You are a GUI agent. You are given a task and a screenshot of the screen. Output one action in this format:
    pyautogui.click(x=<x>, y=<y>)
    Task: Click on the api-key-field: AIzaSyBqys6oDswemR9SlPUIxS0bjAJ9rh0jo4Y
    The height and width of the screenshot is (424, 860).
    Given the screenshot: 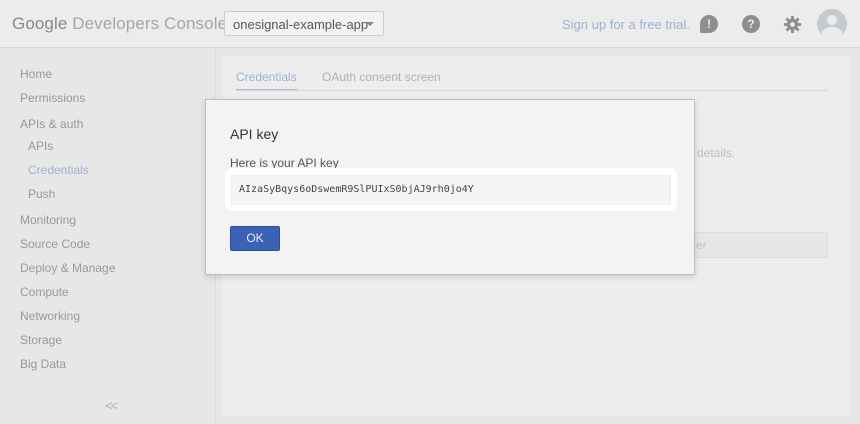 What is the action you would take?
    pyautogui.click(x=451, y=190)
    